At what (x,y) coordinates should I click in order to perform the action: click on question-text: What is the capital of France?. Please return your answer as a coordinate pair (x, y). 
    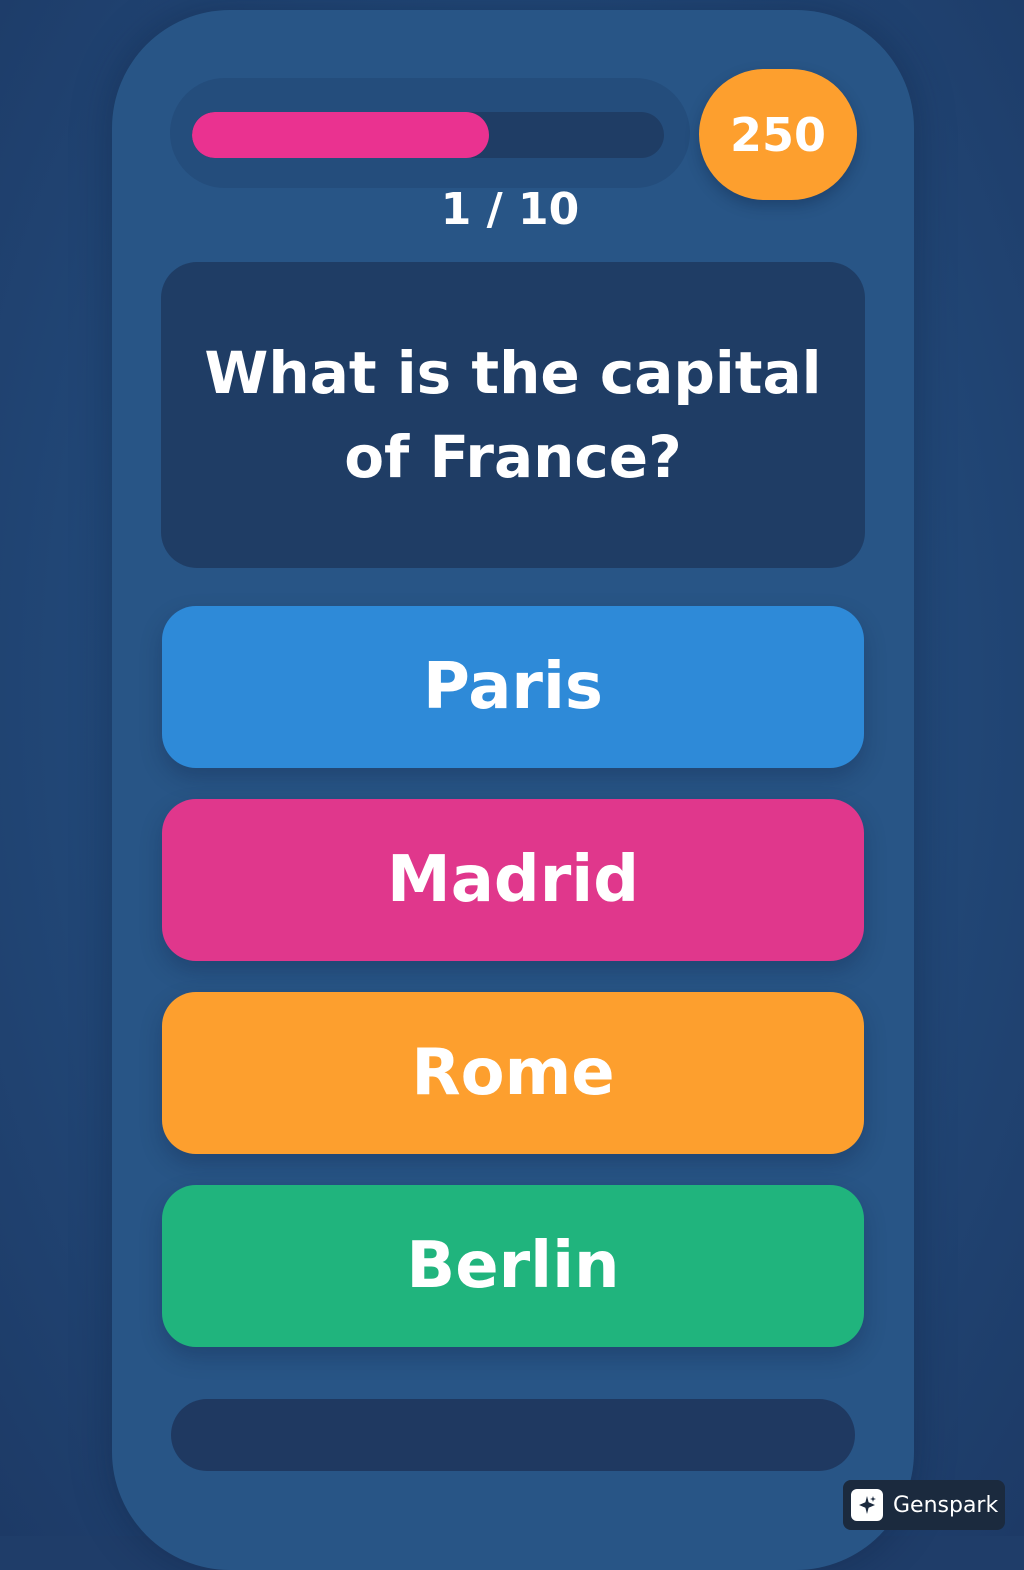
    Looking at the image, I should click on (513, 415).